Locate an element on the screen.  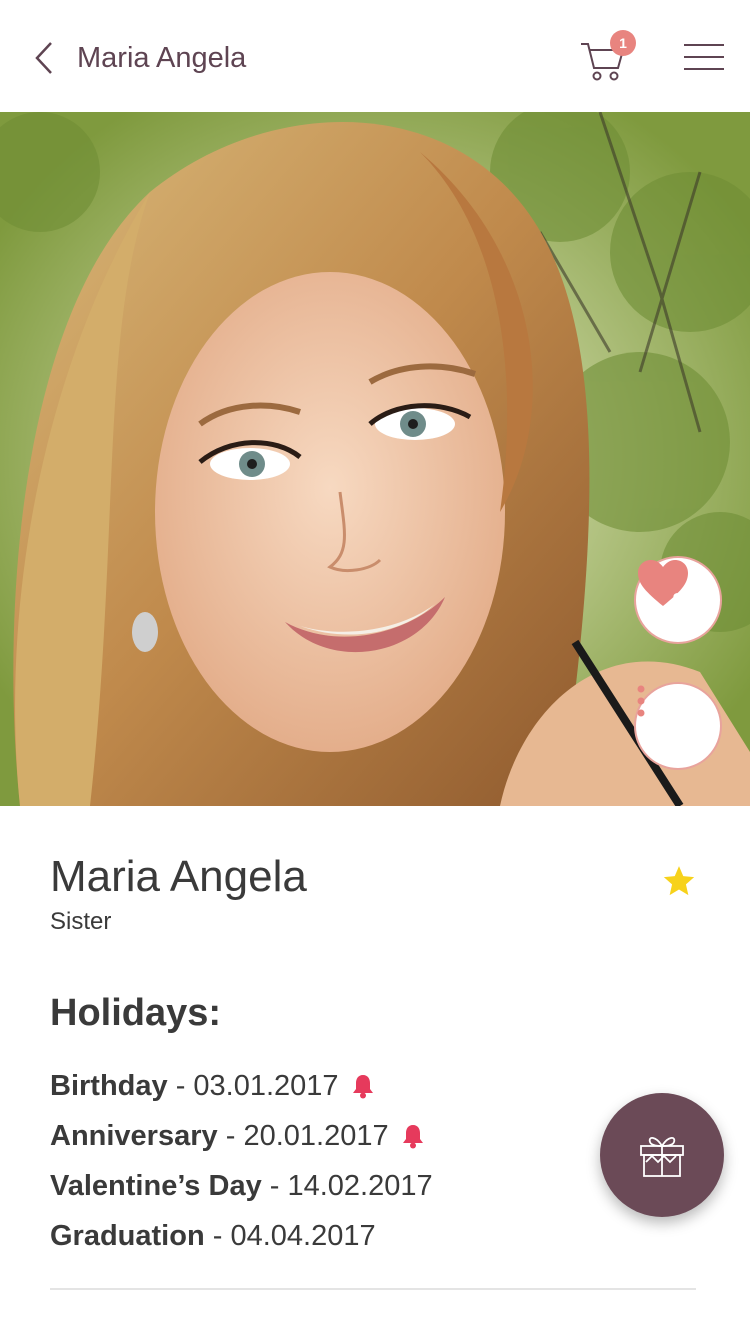
holiday-name: Graduation is located at coordinates (127, 1236).